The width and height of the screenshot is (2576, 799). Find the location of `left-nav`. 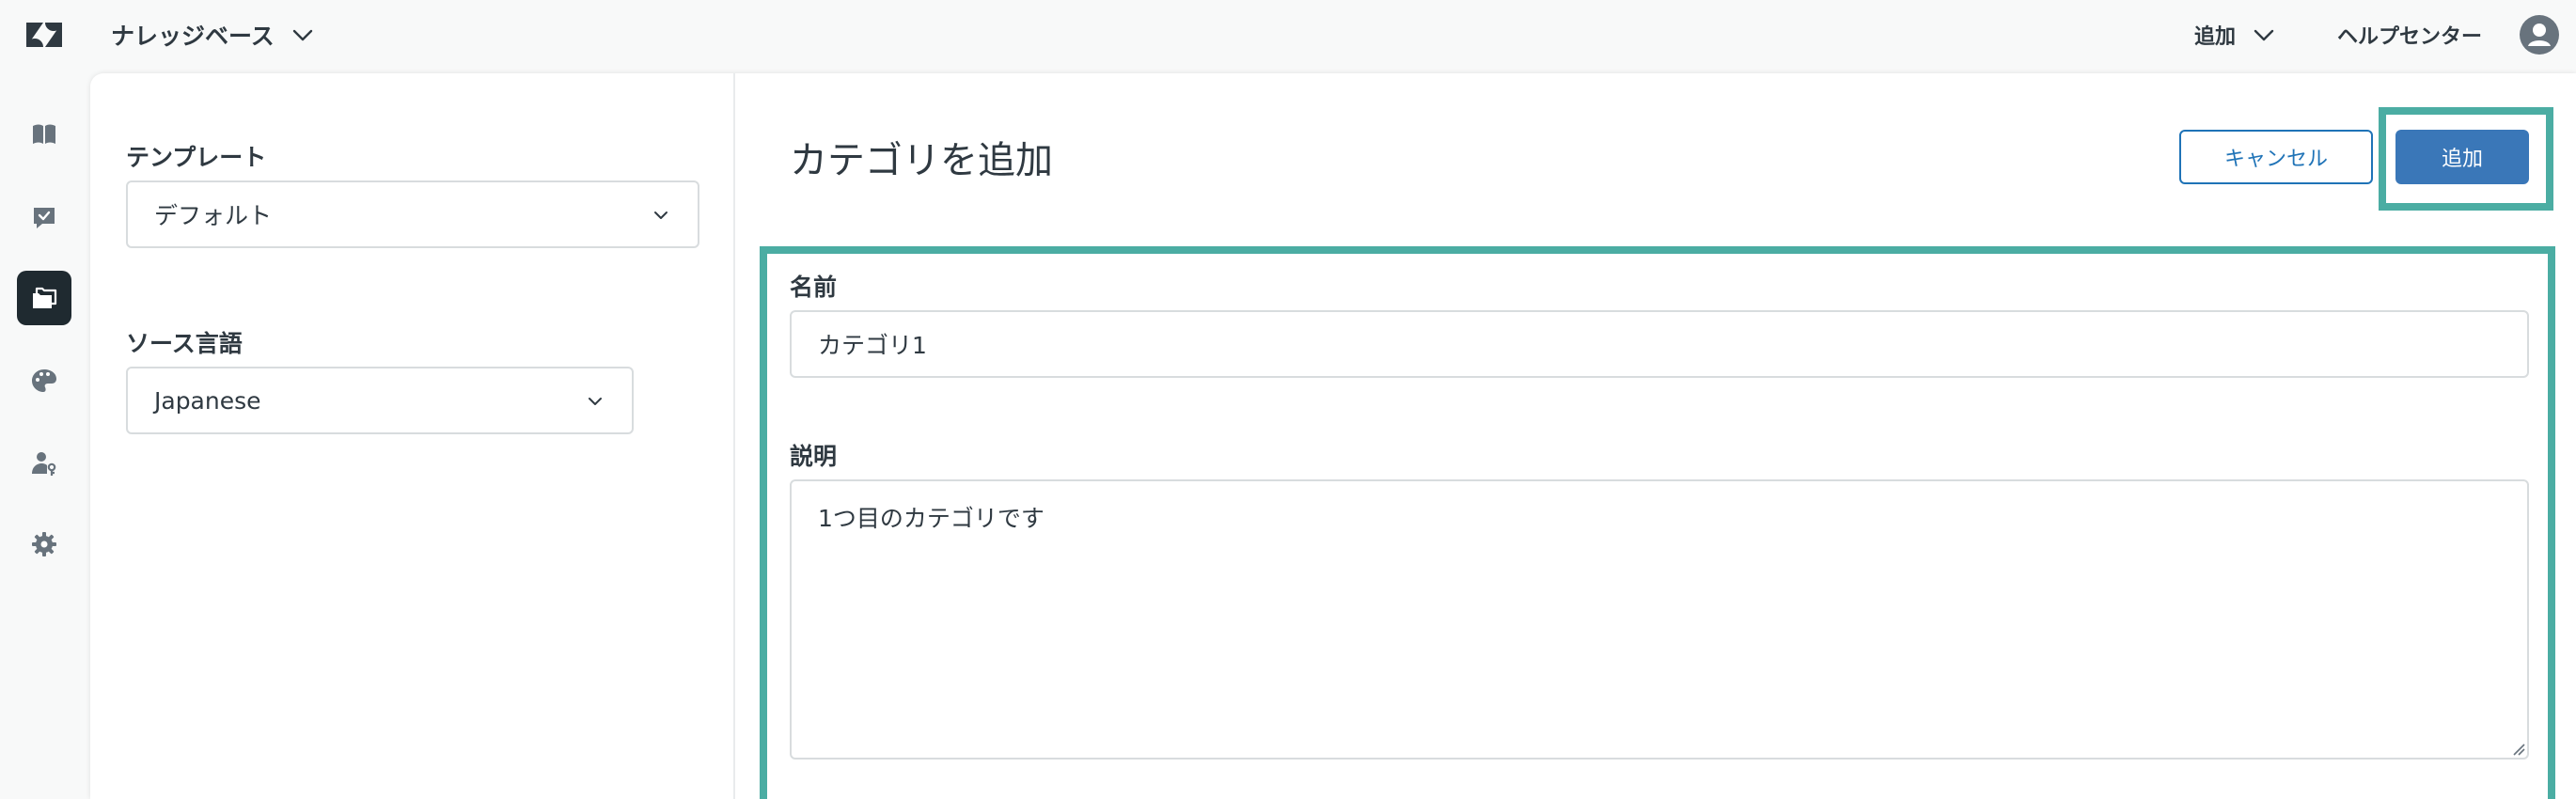

left-nav is located at coordinates (45, 434).